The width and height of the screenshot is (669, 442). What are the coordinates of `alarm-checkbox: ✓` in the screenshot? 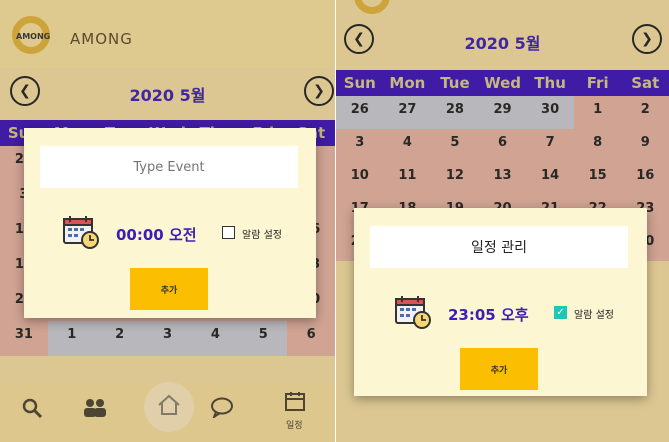 It's located at (560, 312).